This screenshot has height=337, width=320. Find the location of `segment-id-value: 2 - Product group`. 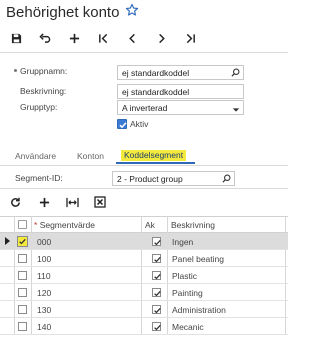

segment-id-value: 2 - Product group is located at coordinates (150, 179).